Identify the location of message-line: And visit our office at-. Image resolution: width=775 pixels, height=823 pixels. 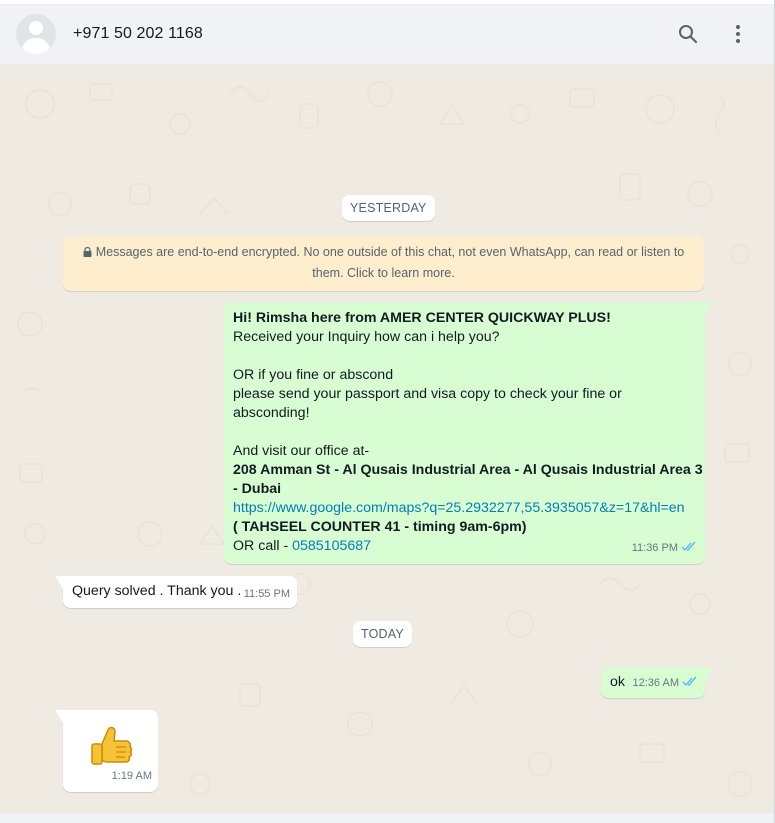
(301, 451).